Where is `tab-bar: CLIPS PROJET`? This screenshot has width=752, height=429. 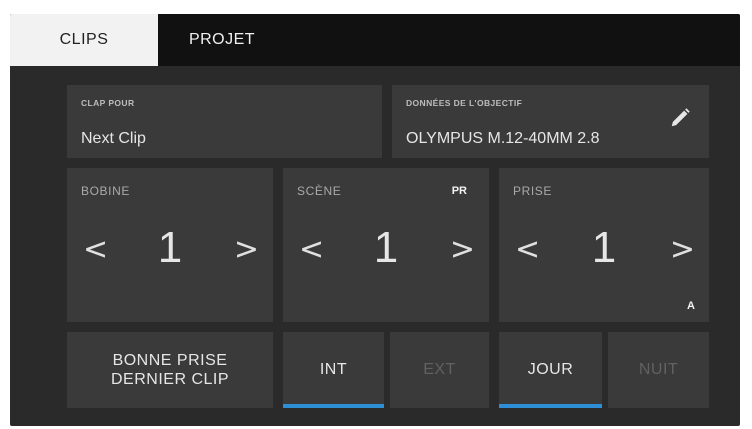 tab-bar: CLIPS PROJET is located at coordinates (375, 40).